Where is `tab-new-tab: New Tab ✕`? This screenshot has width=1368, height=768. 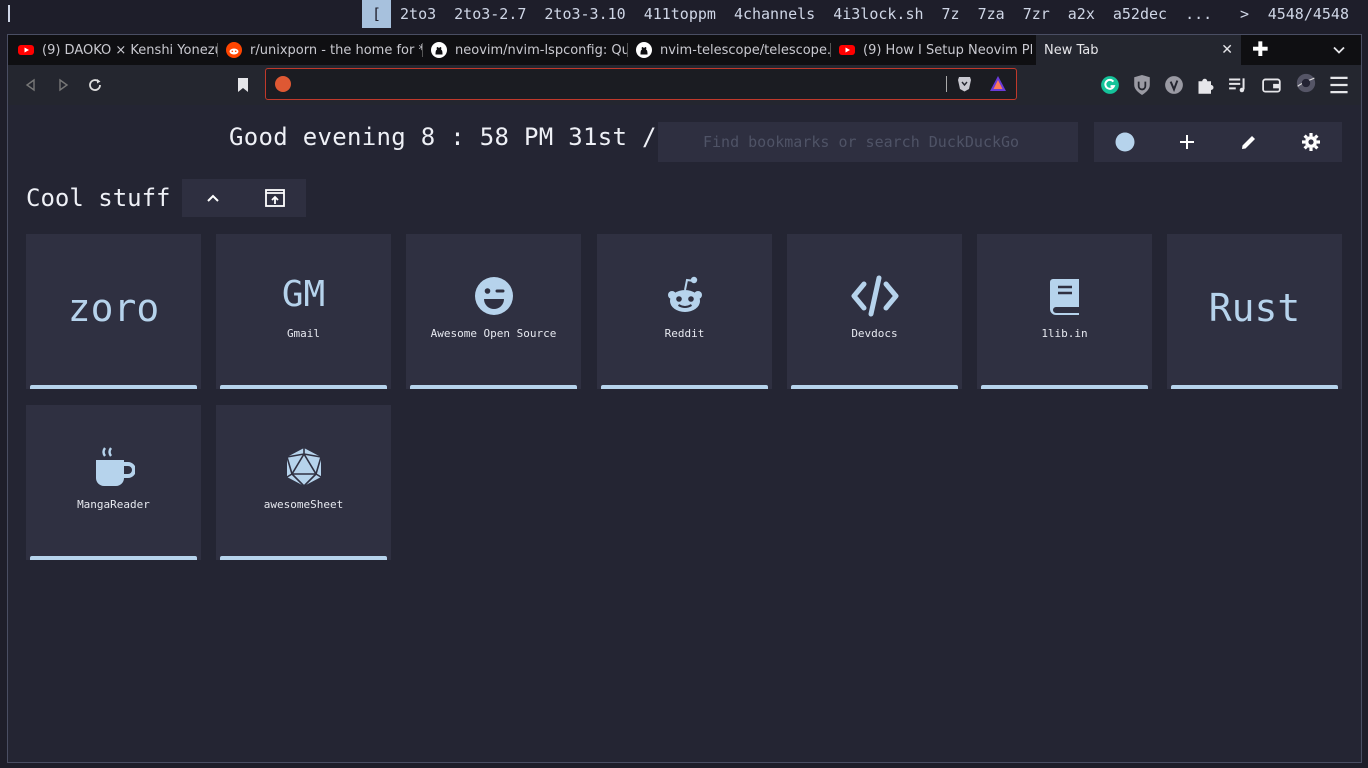
tab-new-tab: New Tab ✕ is located at coordinates (1138, 50).